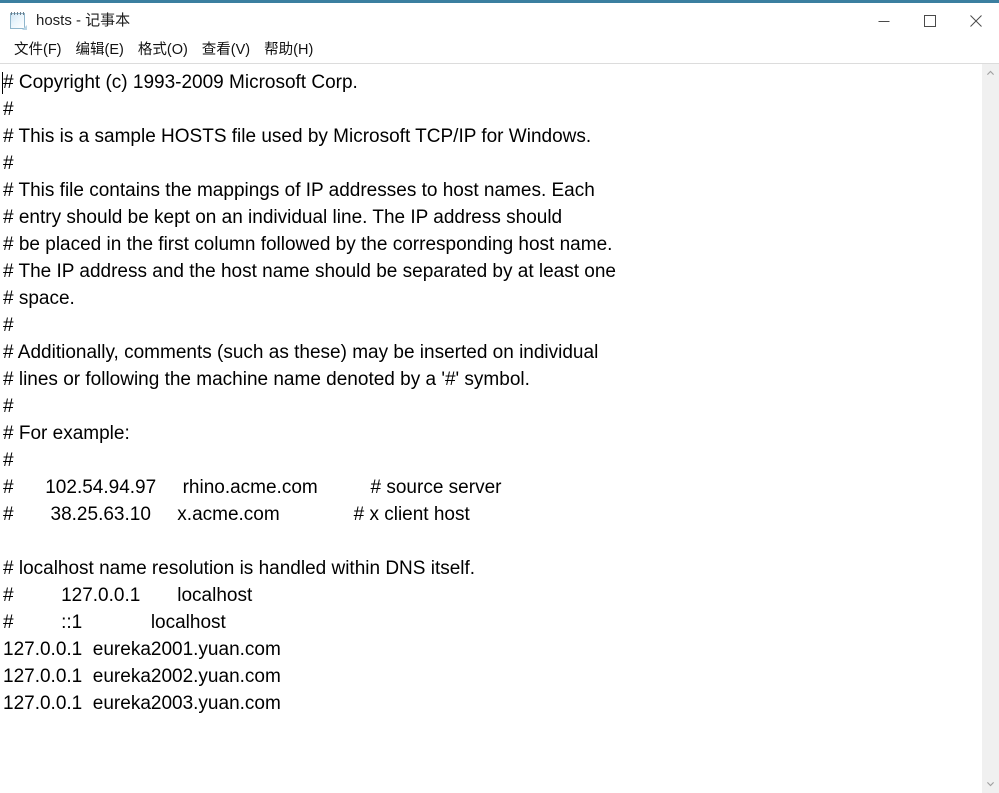 The image size is (999, 793). Describe the element at coordinates (236, 514) in the screenshot. I see `text-line: # 38.25.63.10 x.acme.com # x client host` at that location.